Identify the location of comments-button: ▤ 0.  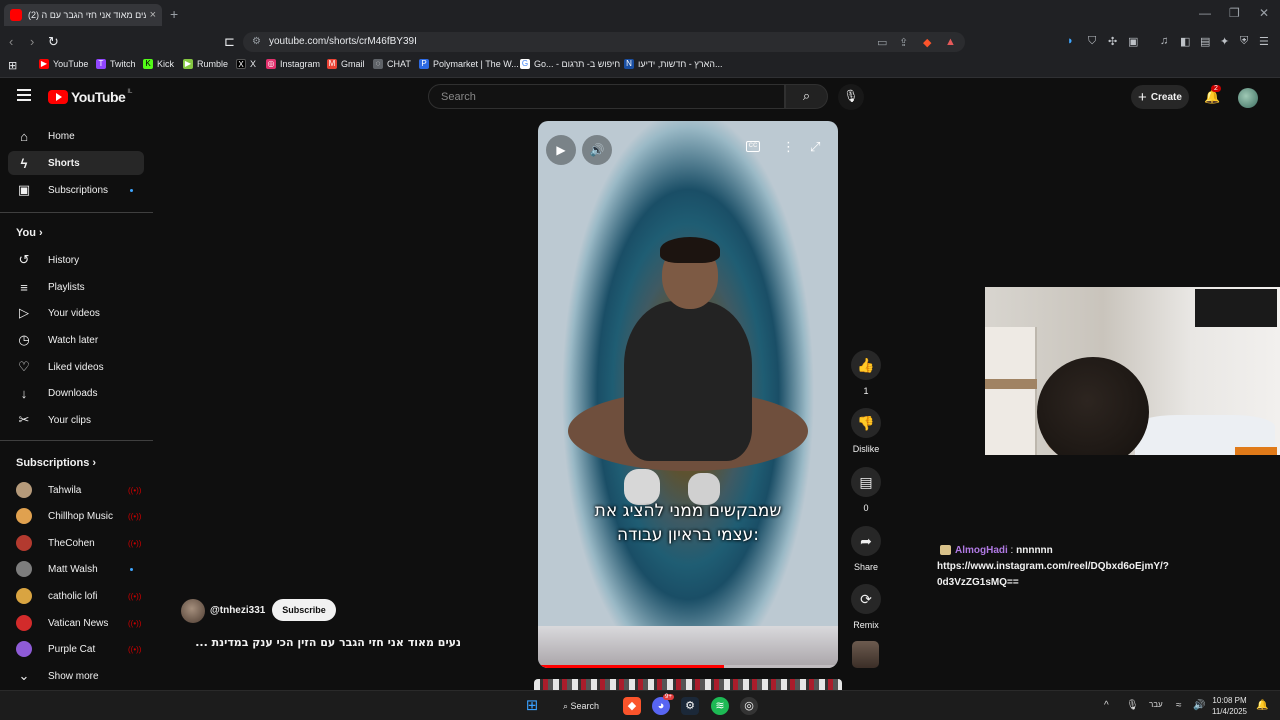
(866, 490).